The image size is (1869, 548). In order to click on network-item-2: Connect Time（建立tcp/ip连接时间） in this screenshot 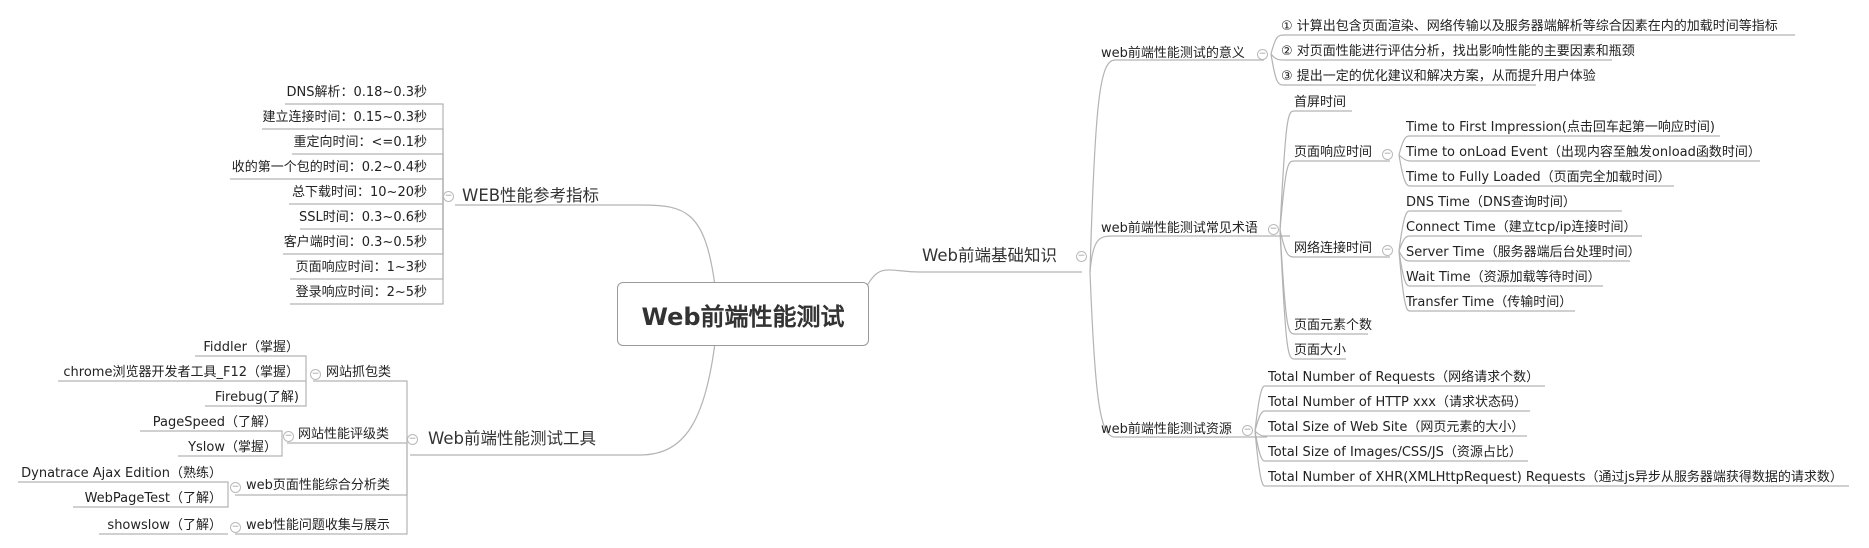, I will do `click(1521, 228)`.